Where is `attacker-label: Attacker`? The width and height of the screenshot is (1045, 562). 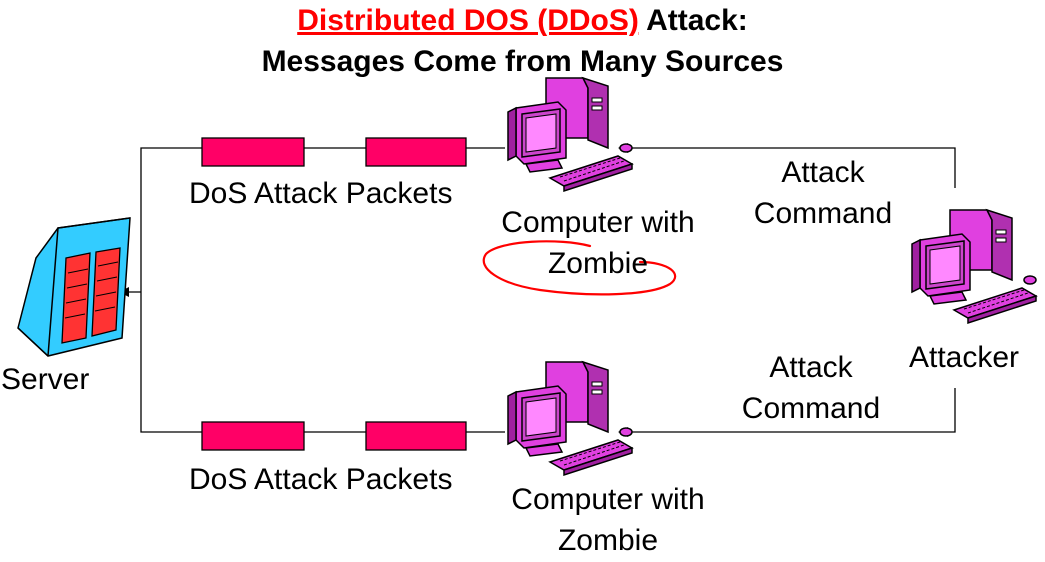
attacker-label: Attacker is located at coordinates (964, 357).